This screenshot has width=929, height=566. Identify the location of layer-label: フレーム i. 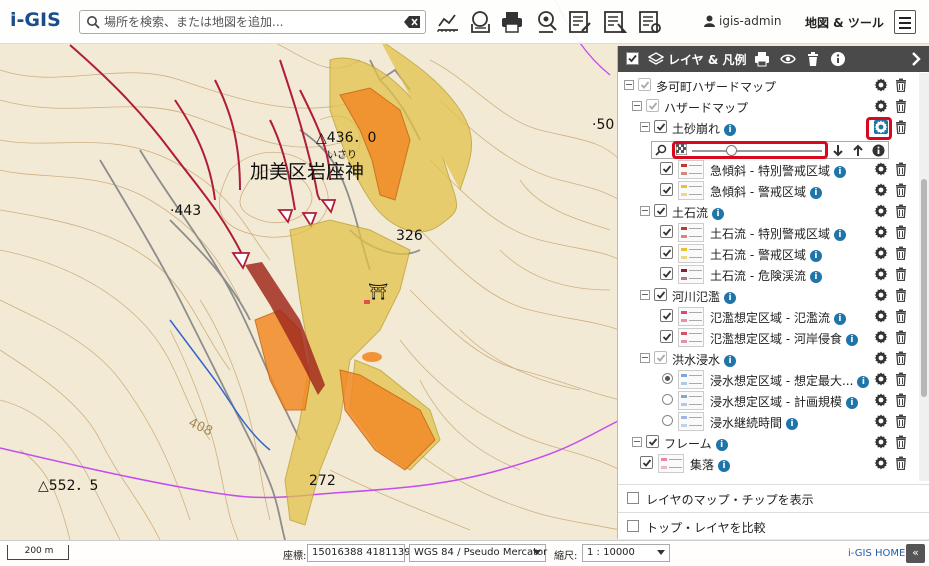
(696, 443).